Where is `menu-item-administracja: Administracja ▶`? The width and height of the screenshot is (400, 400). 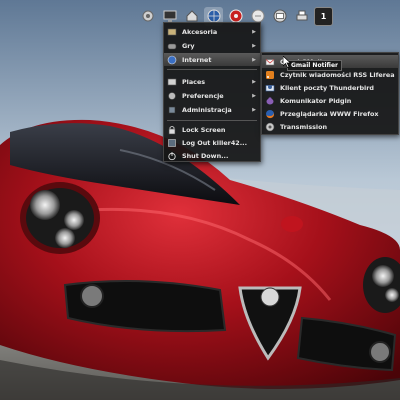
menu-item-administracja: Administracja ▶ is located at coordinates (212, 109).